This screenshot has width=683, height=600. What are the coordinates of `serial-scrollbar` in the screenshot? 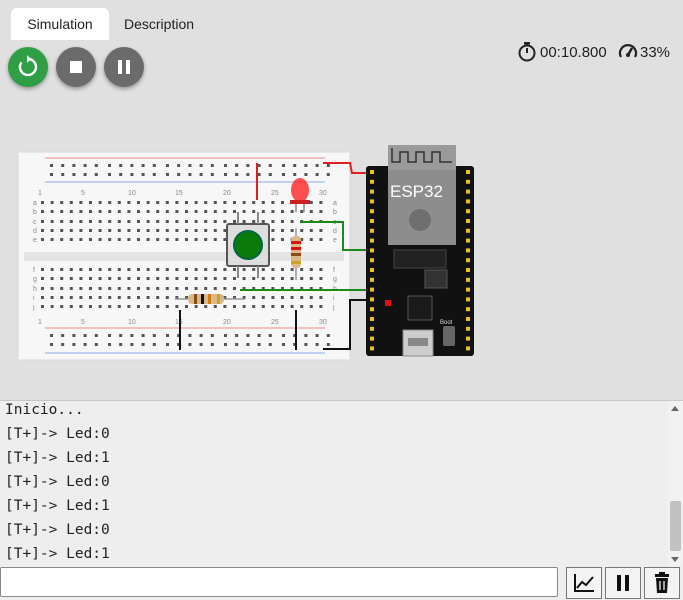 It's located at (675, 484).